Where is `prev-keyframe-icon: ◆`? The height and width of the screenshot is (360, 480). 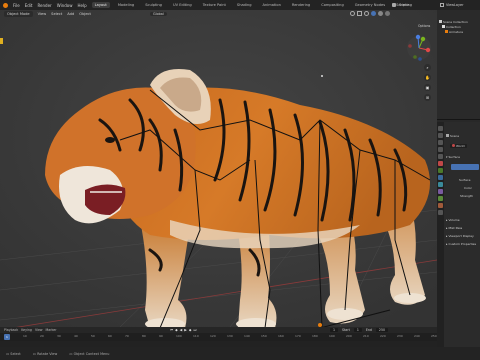 prev-keyframe-icon: ◆ is located at coordinates (176, 330).